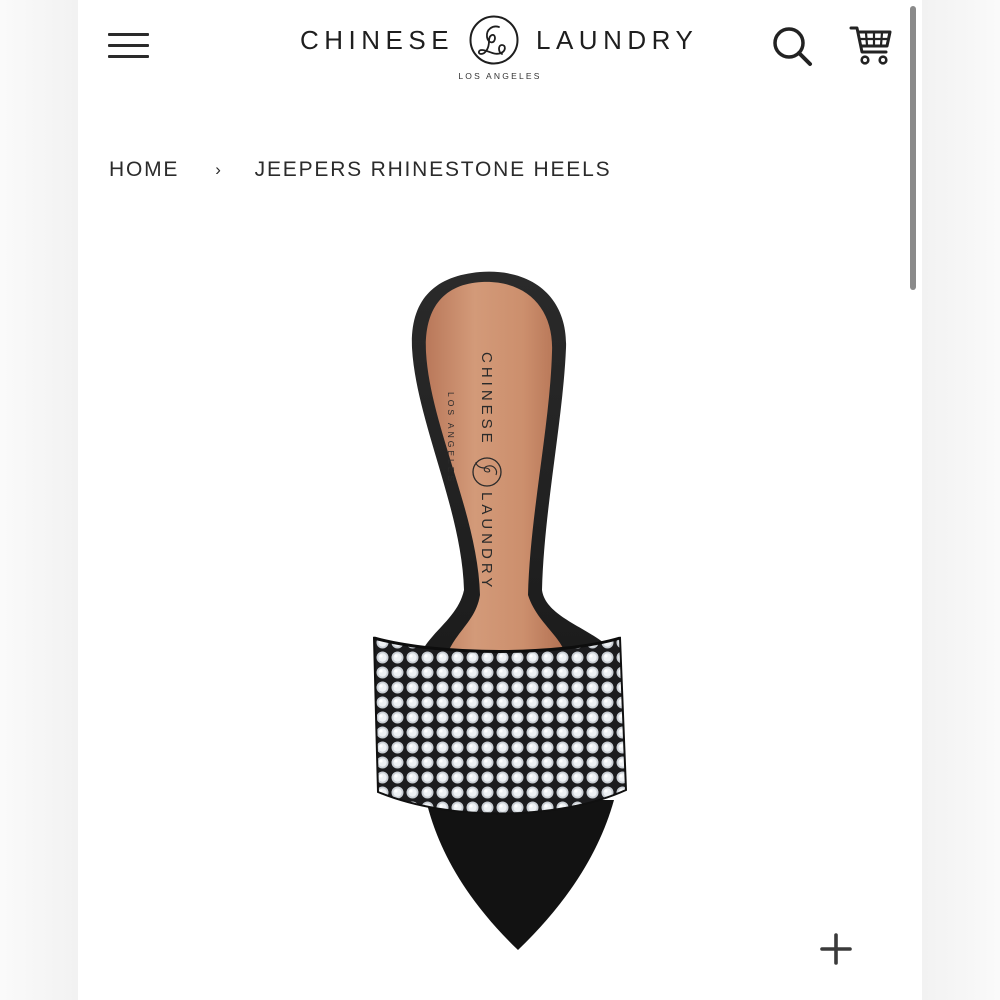  Describe the element at coordinates (129, 45) in the screenshot. I see `hamburger-menu-icon` at that location.